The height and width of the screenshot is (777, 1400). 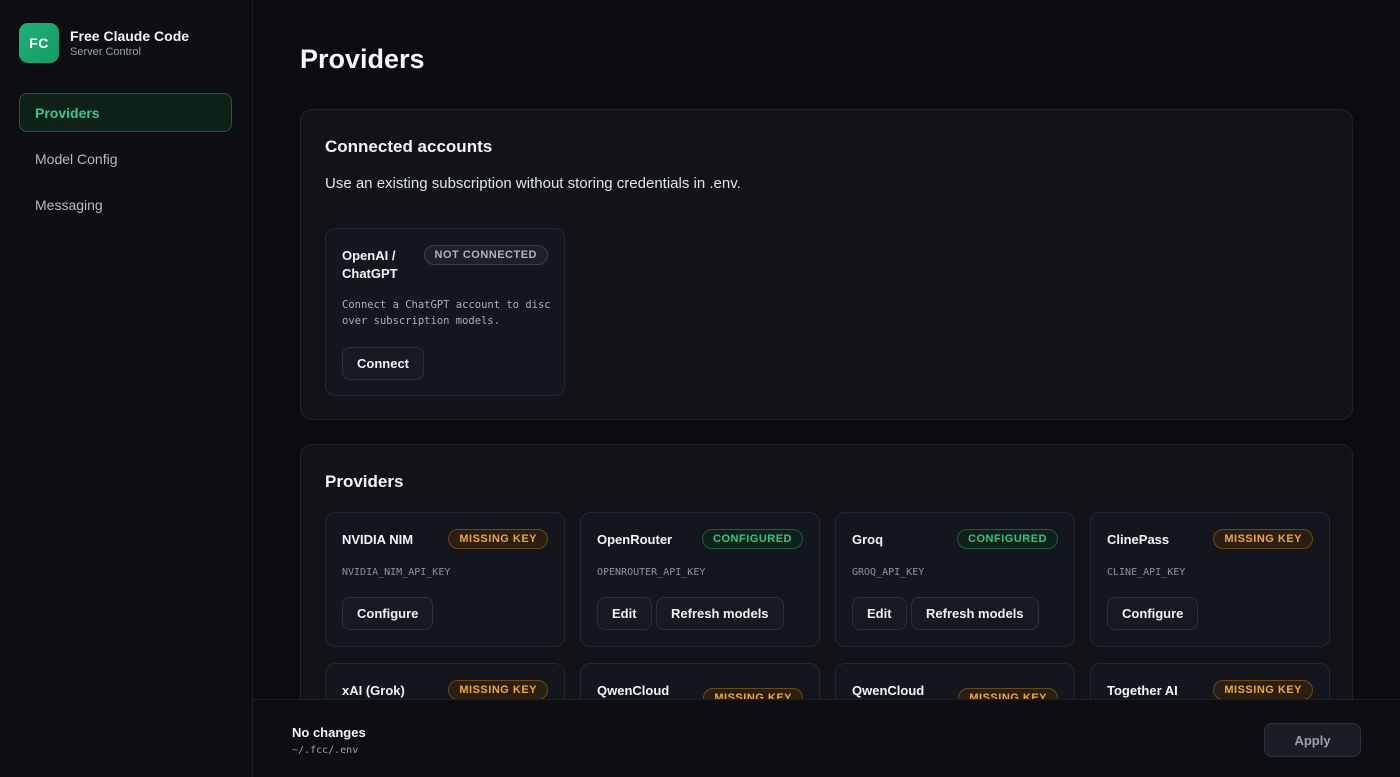 I want to click on brand-name: Free Claude Code, so click(x=130, y=36).